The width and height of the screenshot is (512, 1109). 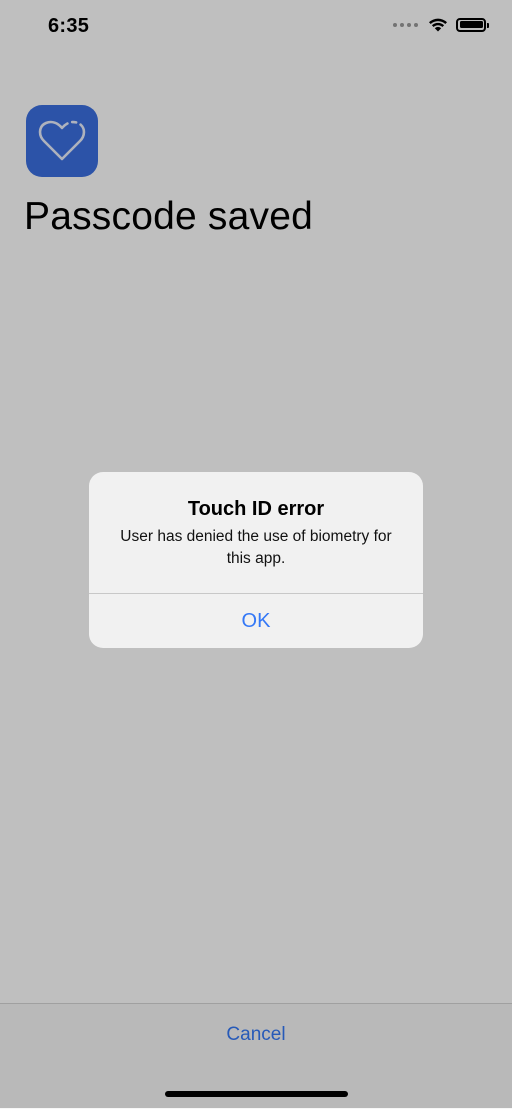 I want to click on alert-title: Touch ID error, so click(x=256, y=509).